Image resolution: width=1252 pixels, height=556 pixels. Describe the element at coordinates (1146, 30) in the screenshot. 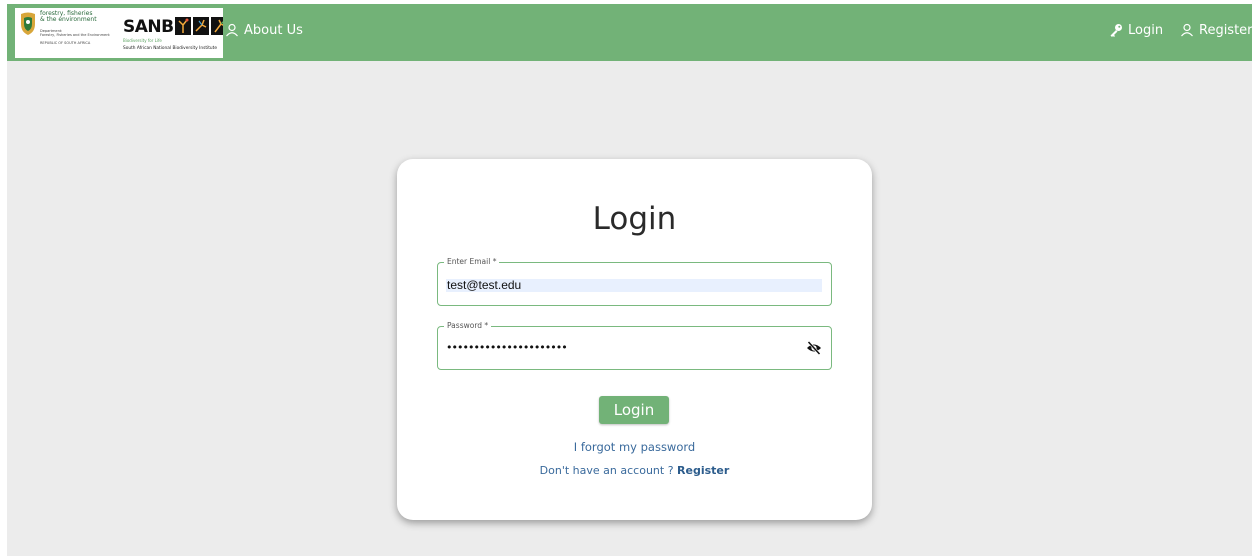

I see `nav-login-label: Login` at that location.